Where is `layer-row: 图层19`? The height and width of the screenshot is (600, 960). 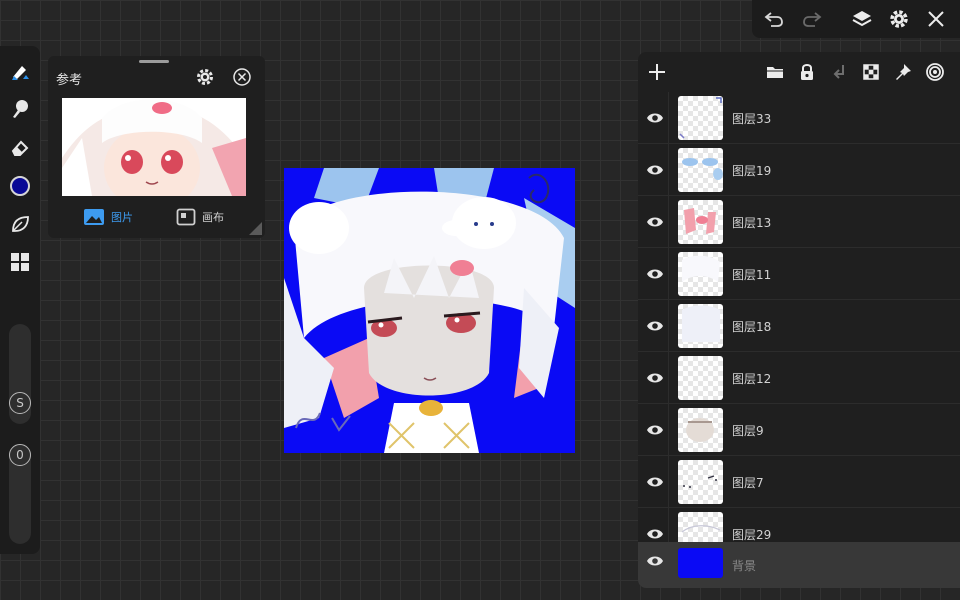
layer-row: 图层19 is located at coordinates (799, 170).